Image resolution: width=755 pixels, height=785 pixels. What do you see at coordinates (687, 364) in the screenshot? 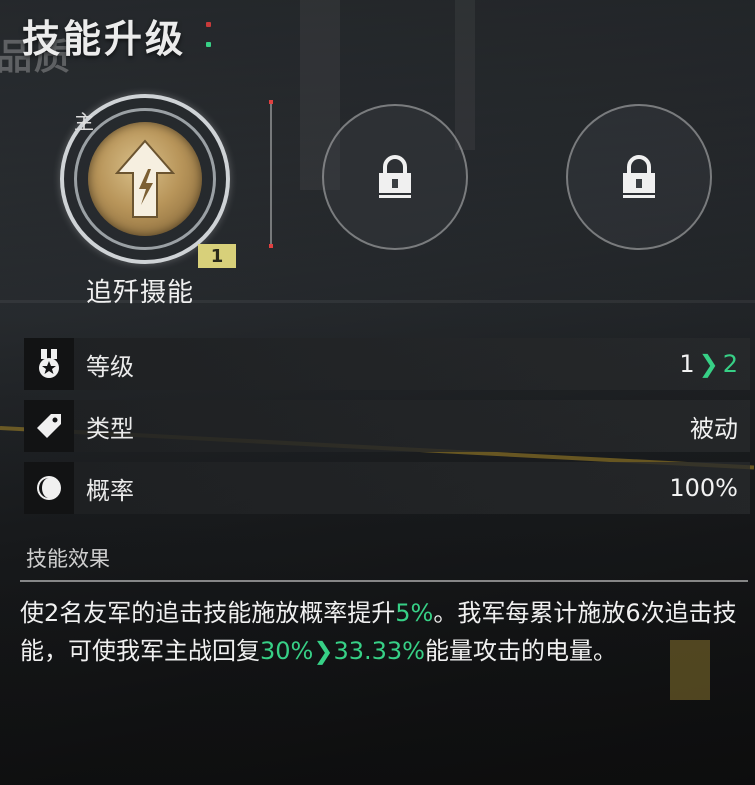
I see `level-from: 1` at bounding box center [687, 364].